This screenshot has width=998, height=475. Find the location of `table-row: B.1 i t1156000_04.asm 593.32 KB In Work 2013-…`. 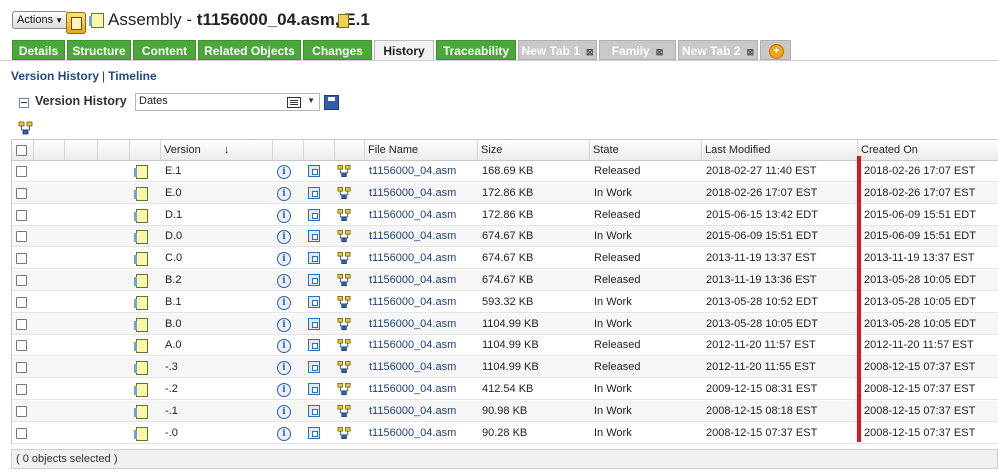

table-row: B.1 i t1156000_04.asm 593.32 KB In Work 2013-… is located at coordinates (505, 302).